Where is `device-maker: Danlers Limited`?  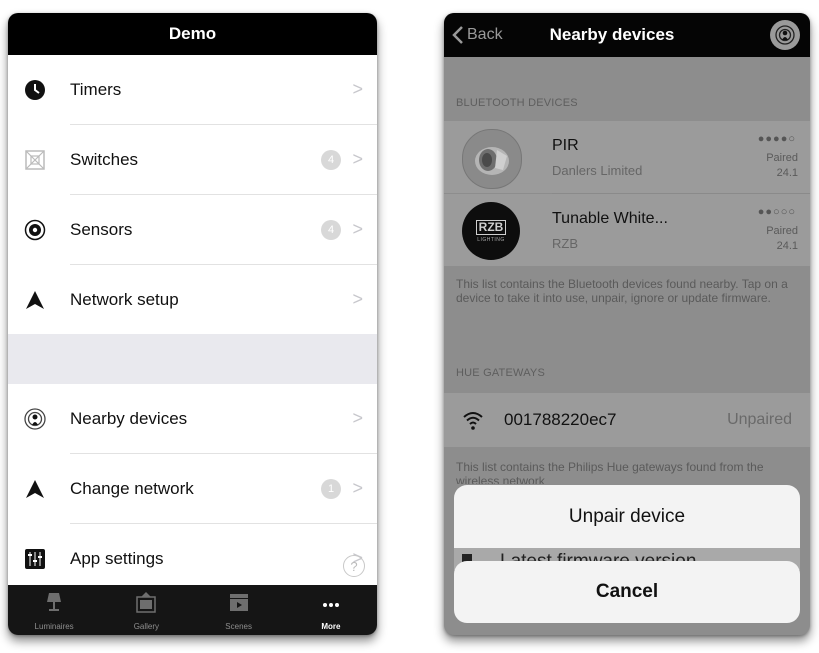 device-maker: Danlers Limited is located at coordinates (597, 170).